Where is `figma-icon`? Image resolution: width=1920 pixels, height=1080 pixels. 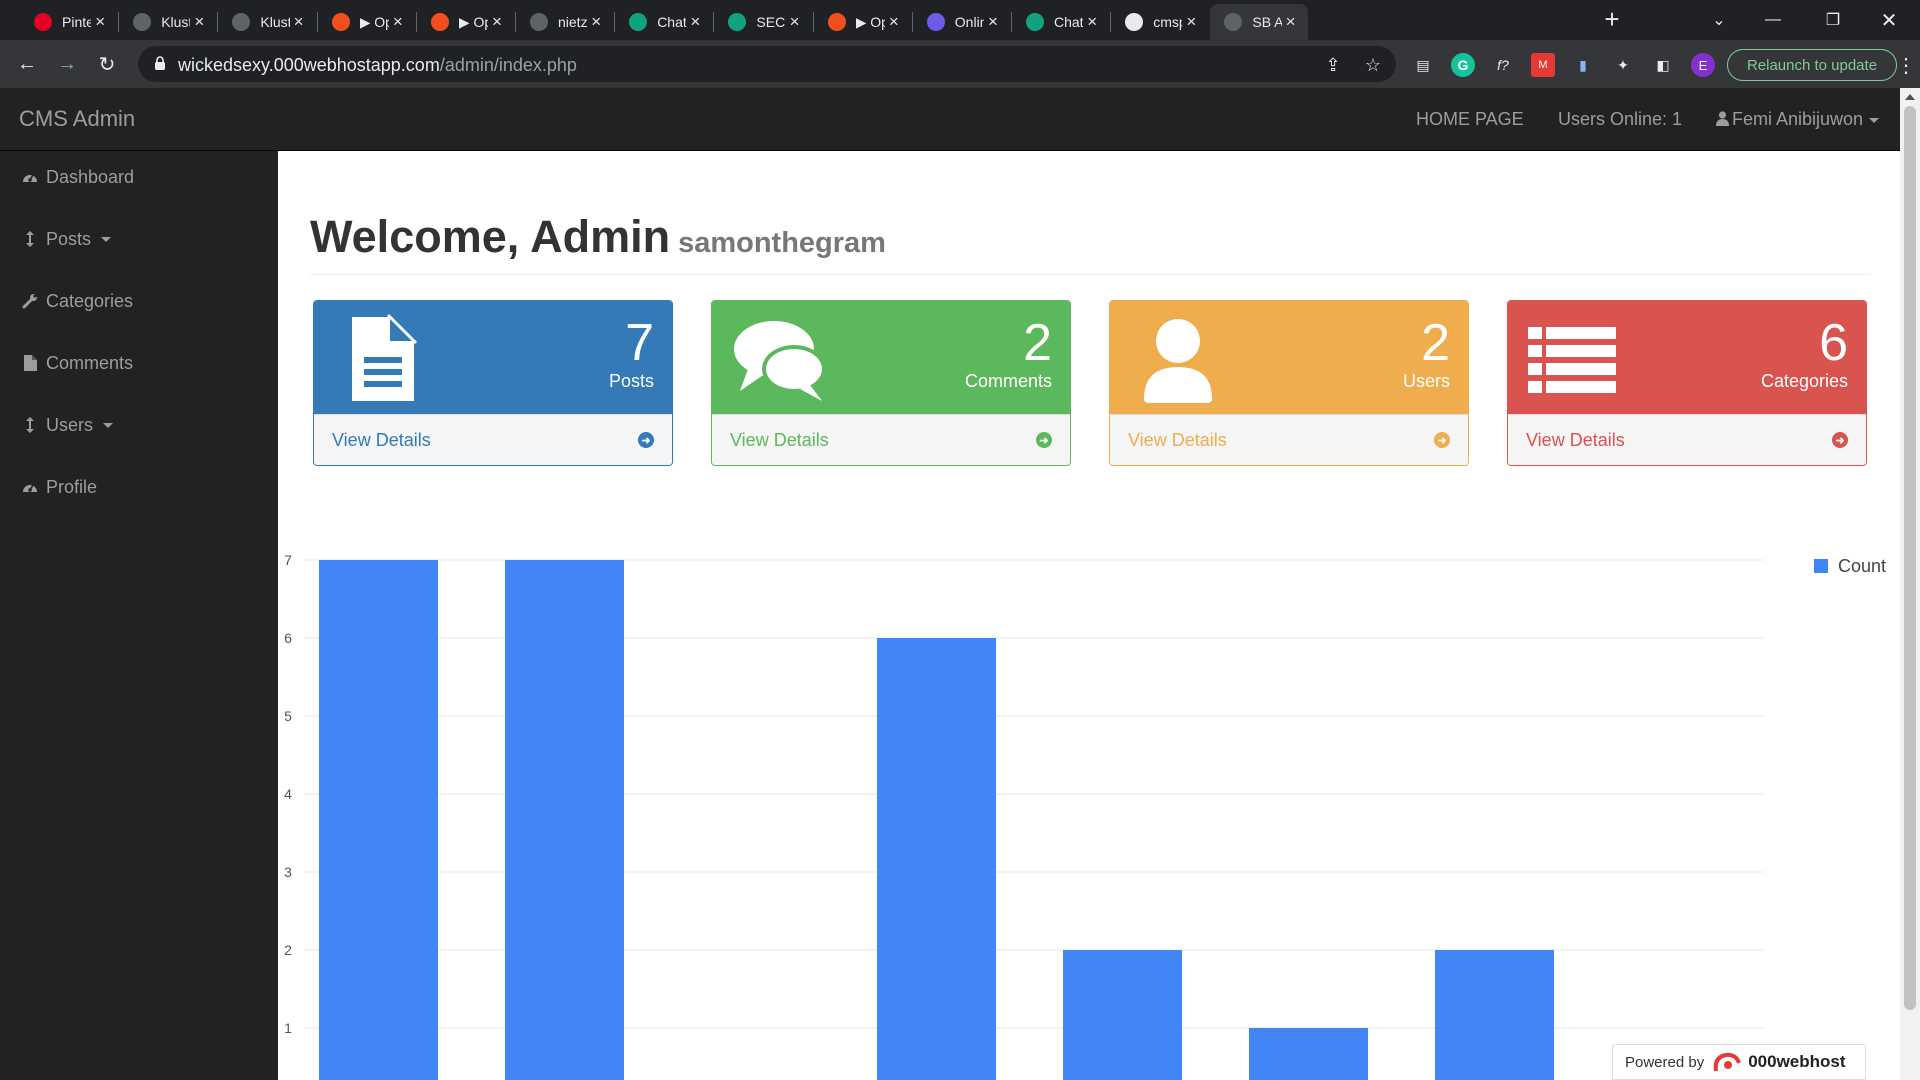
figma-icon is located at coordinates (340, 22).